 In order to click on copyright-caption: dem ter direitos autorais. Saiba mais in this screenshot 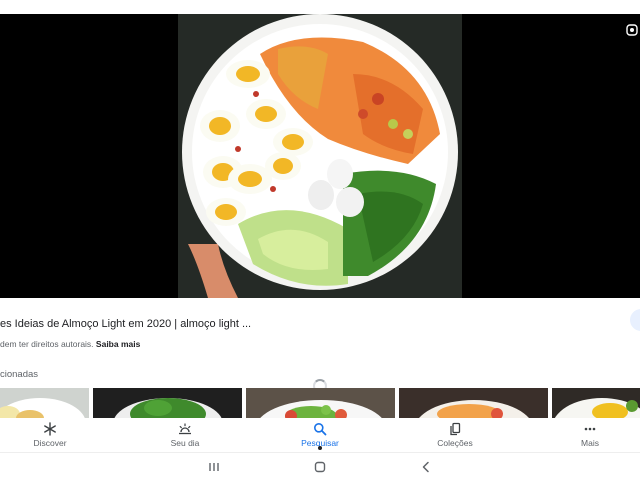, I will do `click(70, 344)`.